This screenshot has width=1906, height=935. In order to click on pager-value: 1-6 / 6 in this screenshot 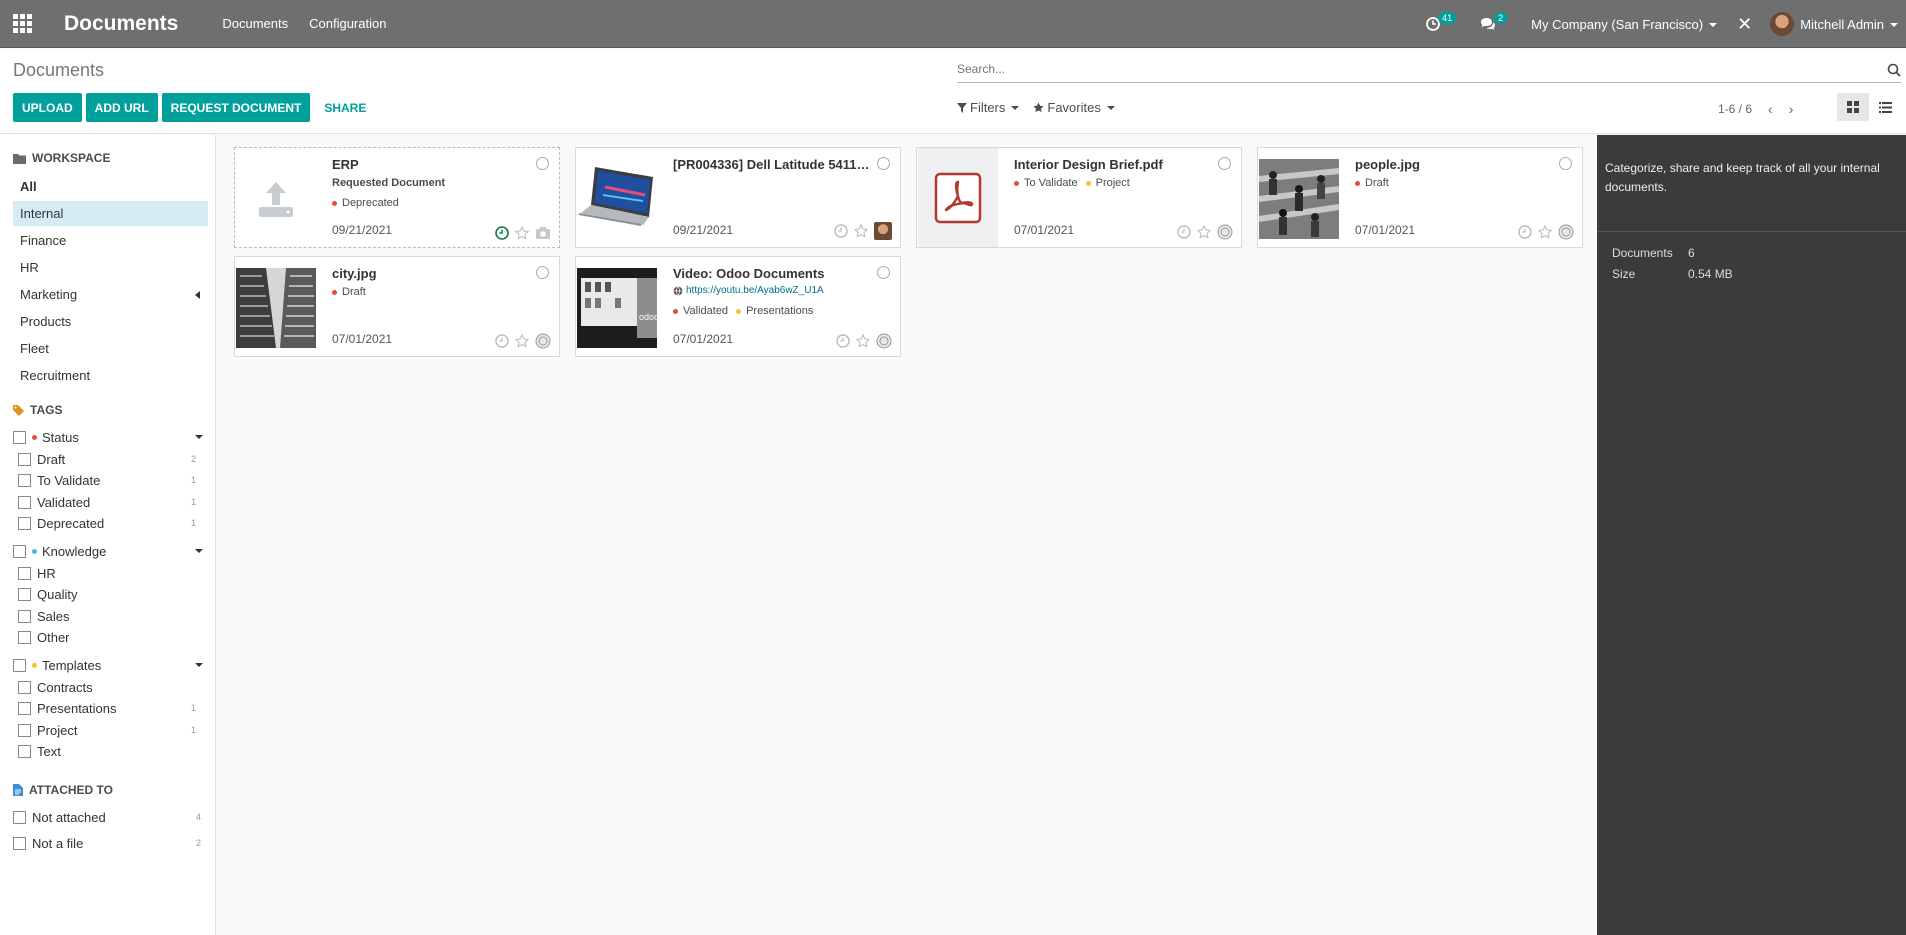, I will do `click(1735, 109)`.